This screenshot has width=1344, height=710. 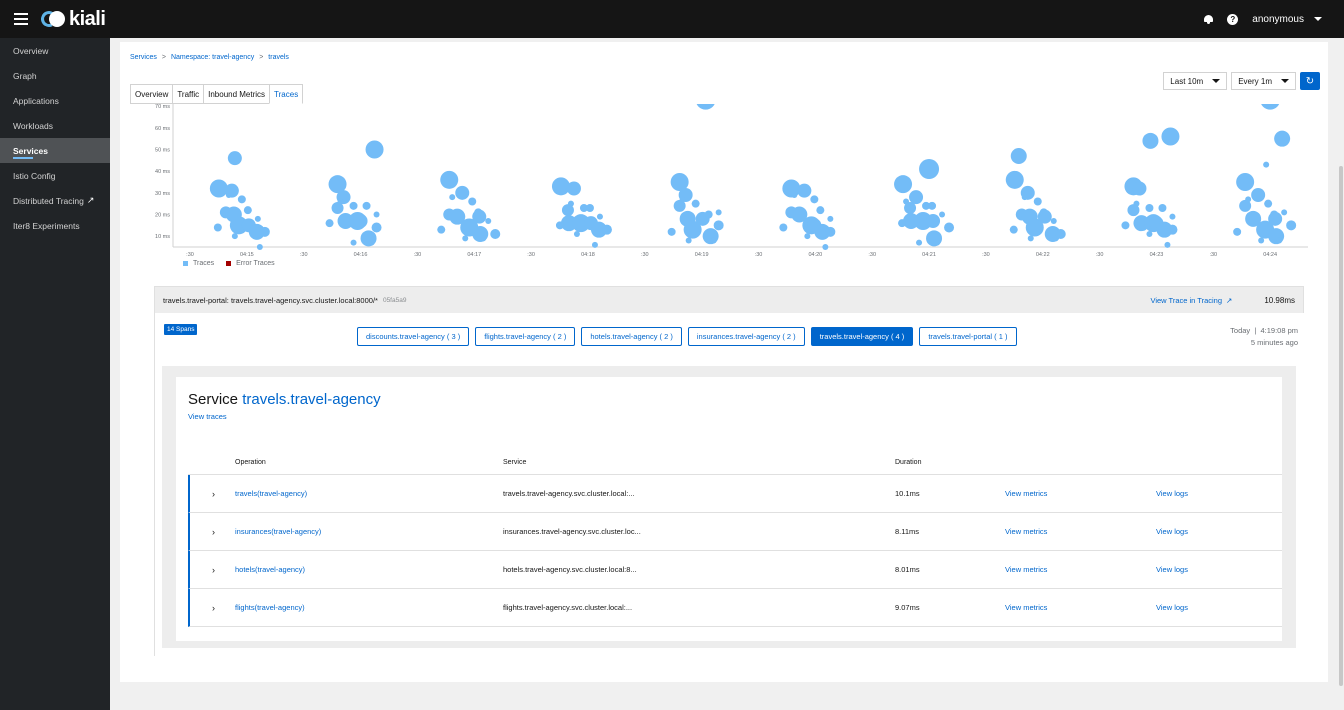 What do you see at coordinates (1263, 81) in the screenshot?
I see `refresh-interval-select: Every 1m` at bounding box center [1263, 81].